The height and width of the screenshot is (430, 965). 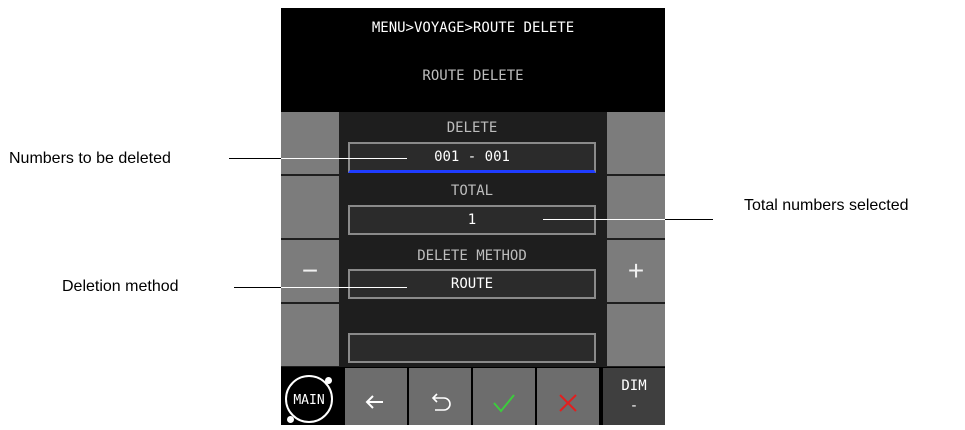 What do you see at coordinates (90, 158) in the screenshot?
I see `annotation-delete-numbers: Numbers to be deleted` at bounding box center [90, 158].